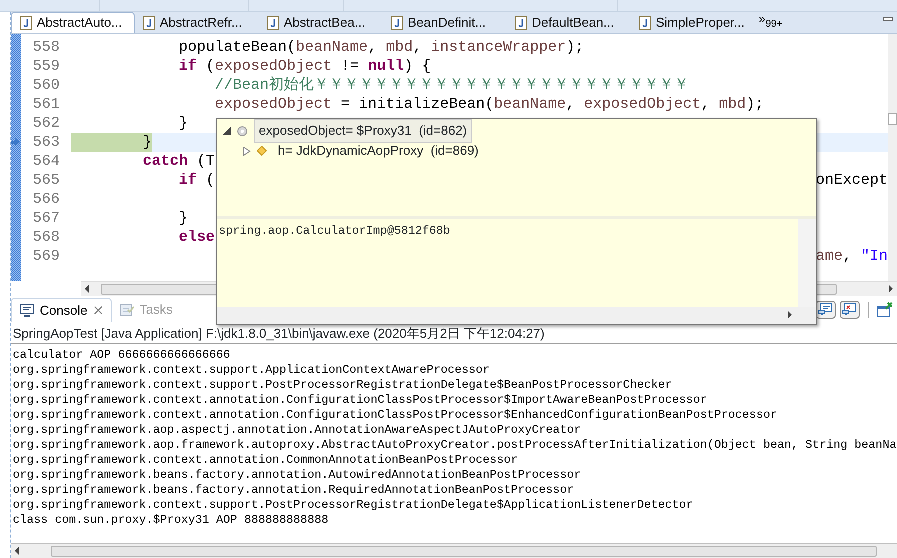 Image resolution: width=897 pixels, height=558 pixels. Describe the element at coordinates (262, 151) in the screenshot. I see `diamond-icon` at that location.